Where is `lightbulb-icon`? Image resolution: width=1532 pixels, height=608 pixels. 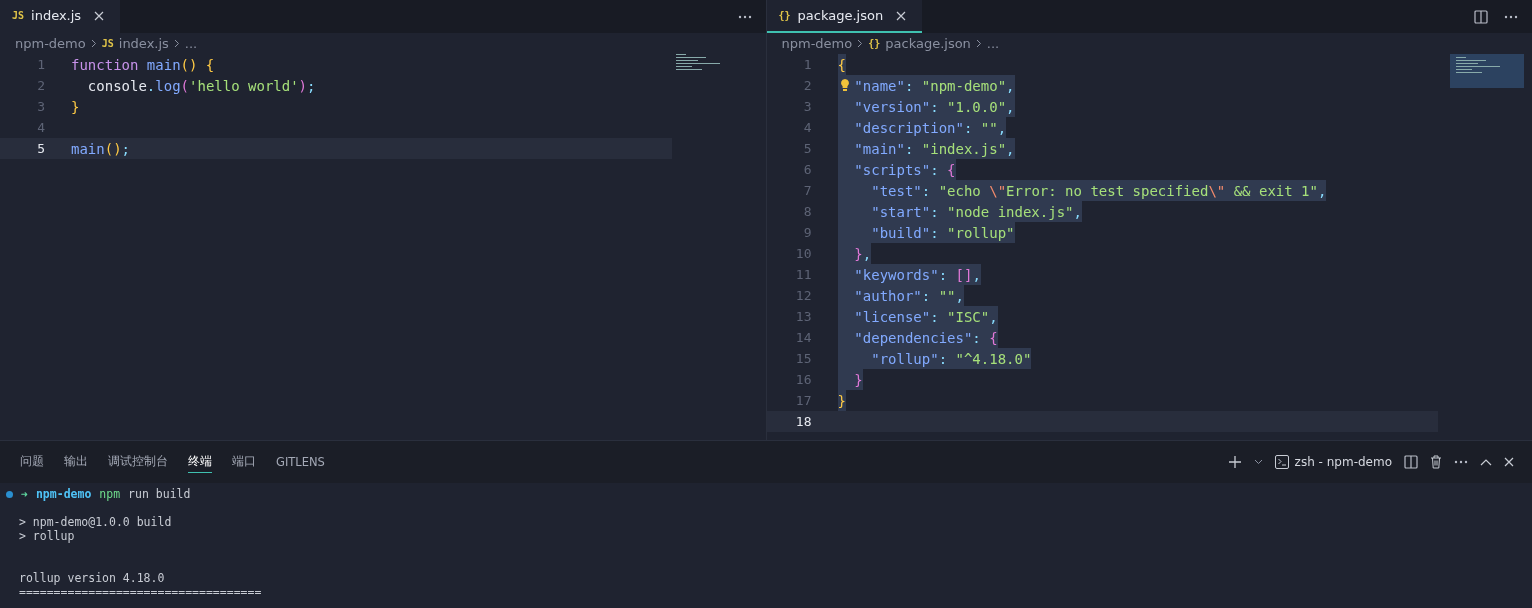 lightbulb-icon is located at coordinates (844, 85).